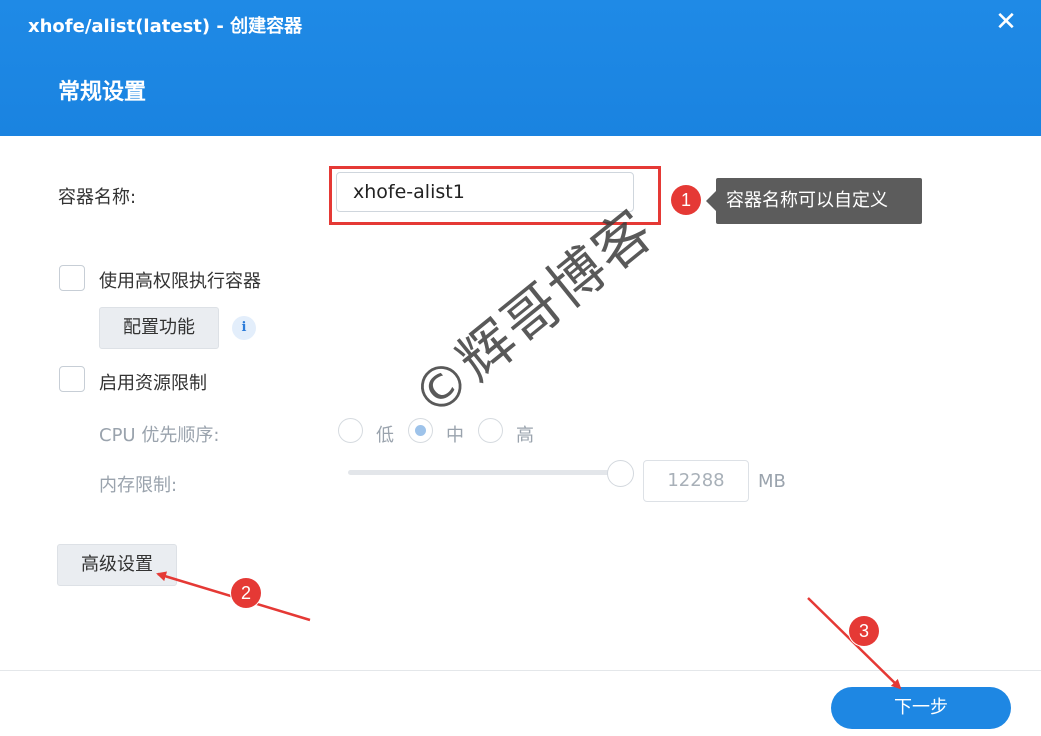  What do you see at coordinates (153, 383) in the screenshot?
I see `resource-limit-label: 启用资源限制` at bounding box center [153, 383].